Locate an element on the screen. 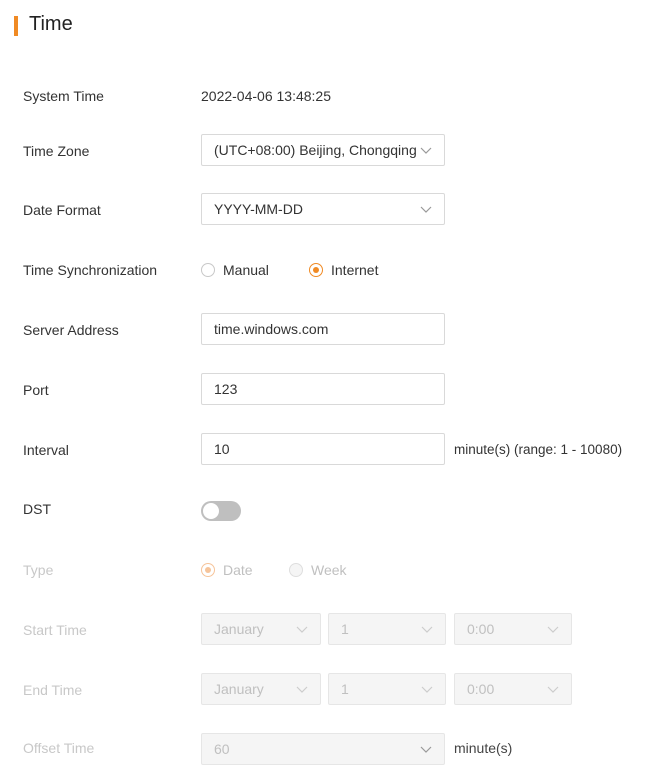 Image resolution: width=655 pixels, height=767 pixels. port-label: Port is located at coordinates (36, 390).